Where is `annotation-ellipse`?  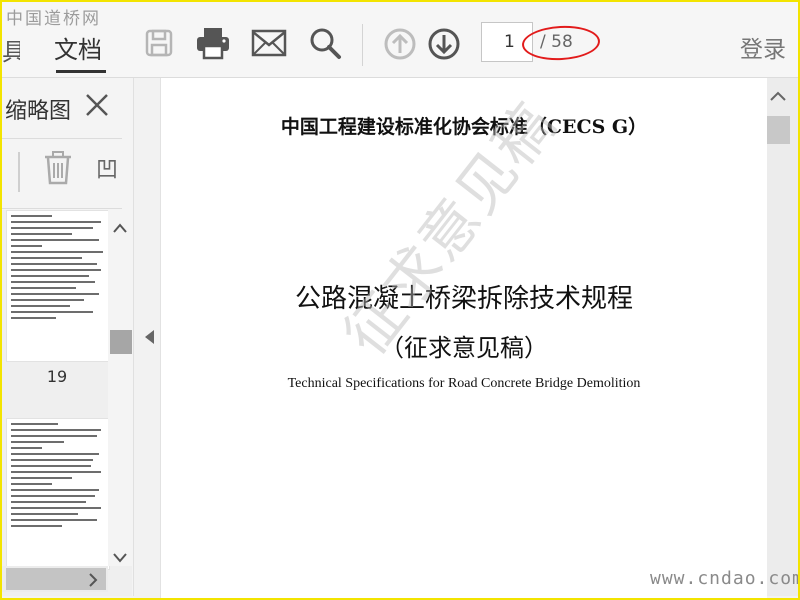 annotation-ellipse is located at coordinates (561, 43).